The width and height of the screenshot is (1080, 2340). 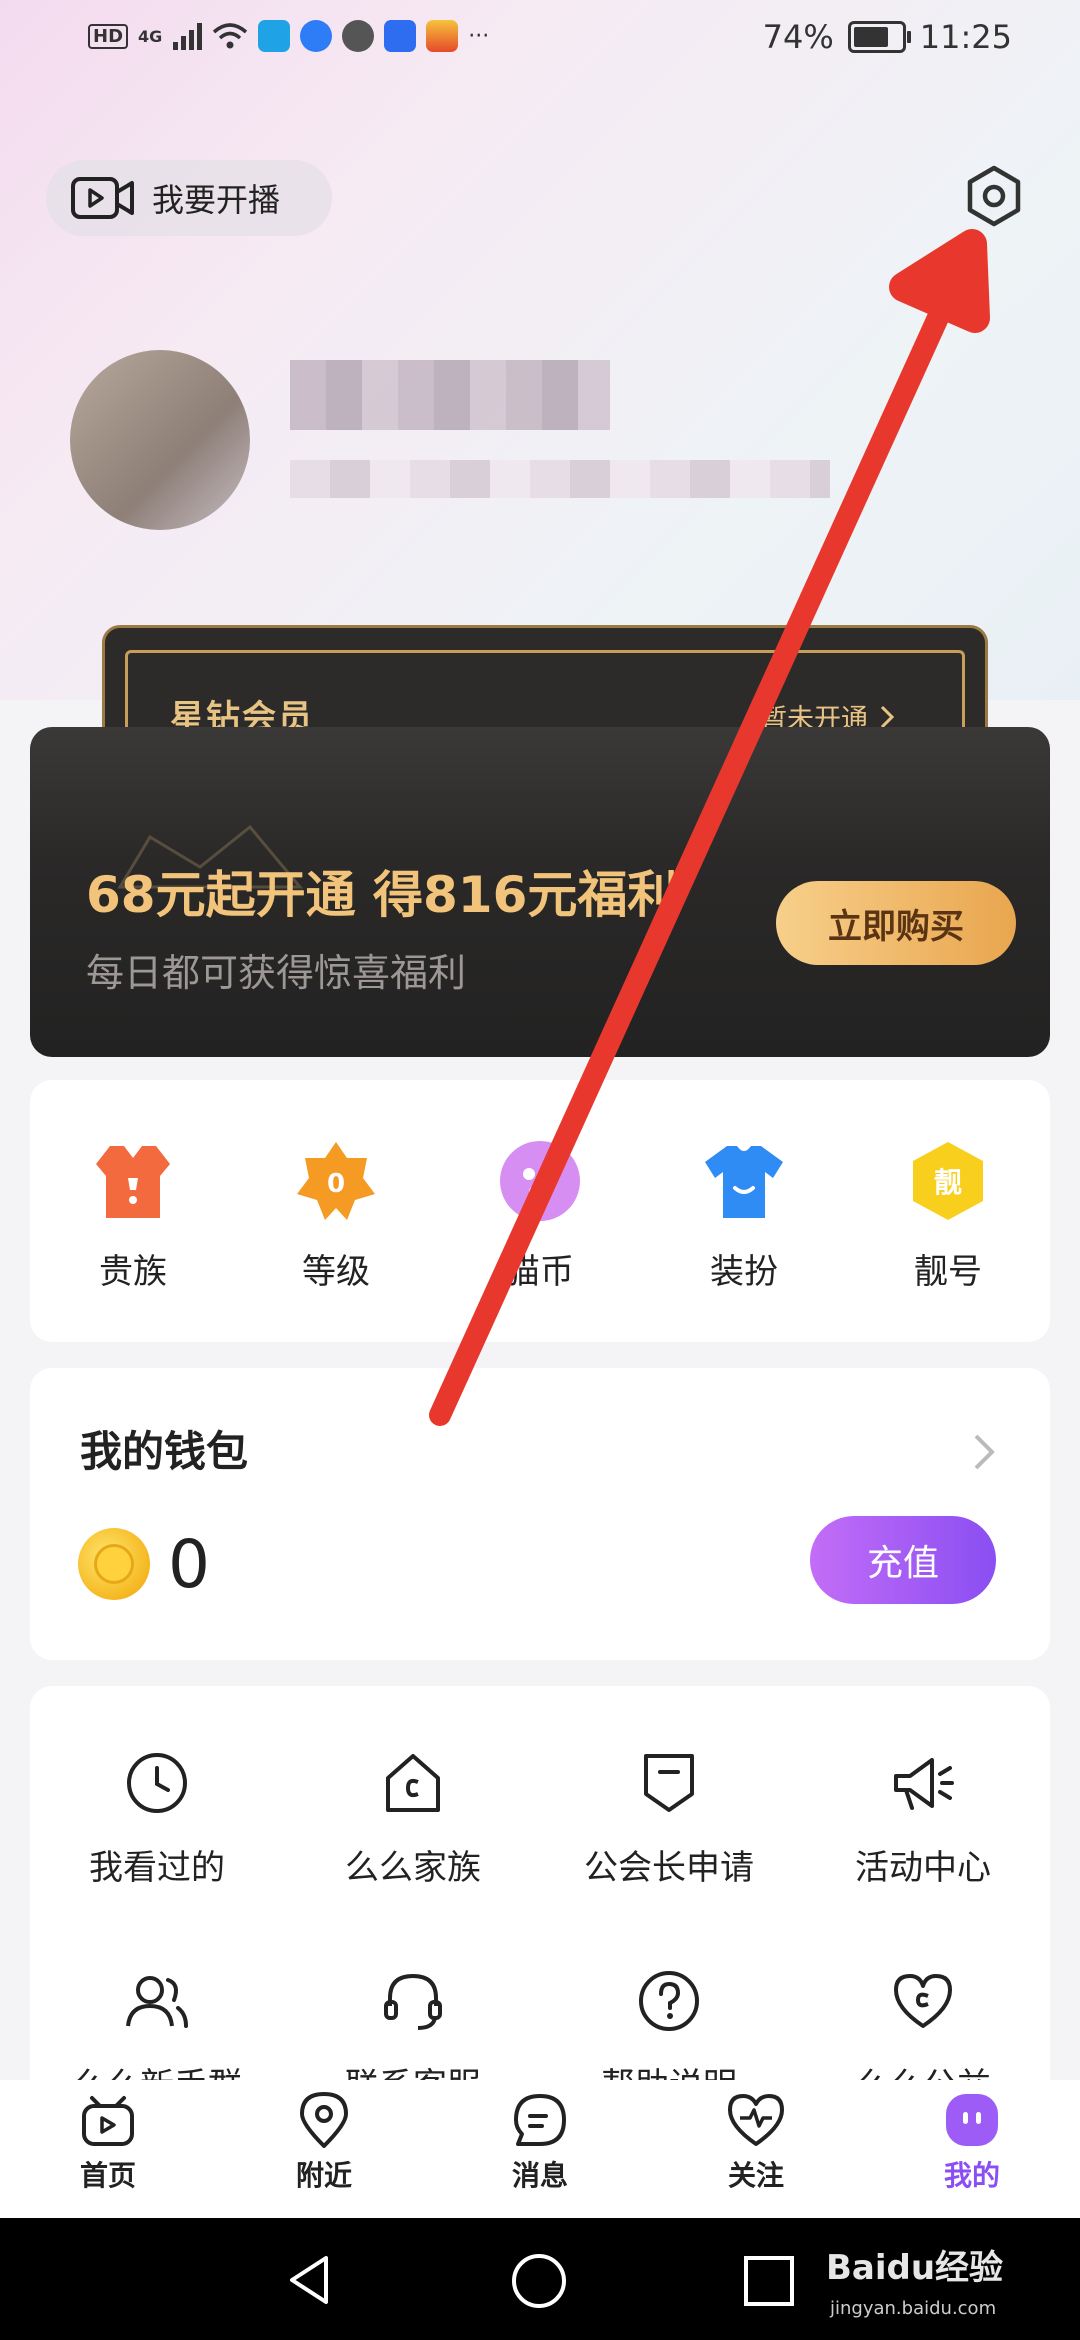 I want to click on start-live-button: 我要开播, so click(x=189, y=198).